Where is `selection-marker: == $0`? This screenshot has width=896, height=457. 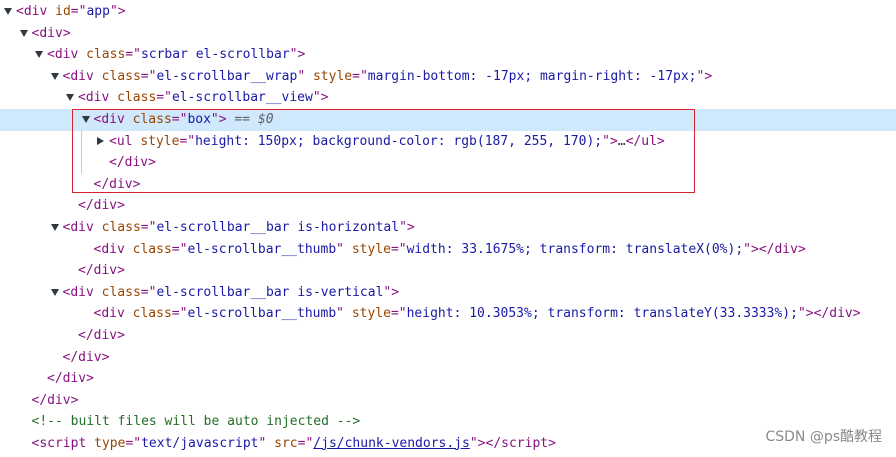 selection-marker: == $0 is located at coordinates (254, 119).